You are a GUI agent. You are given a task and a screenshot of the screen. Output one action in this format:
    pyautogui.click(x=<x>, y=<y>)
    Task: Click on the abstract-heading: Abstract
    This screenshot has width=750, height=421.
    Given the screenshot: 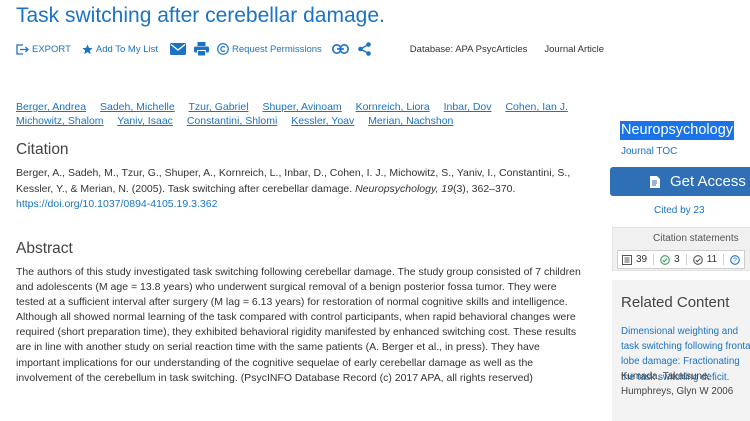 What is the action you would take?
    pyautogui.click(x=44, y=248)
    